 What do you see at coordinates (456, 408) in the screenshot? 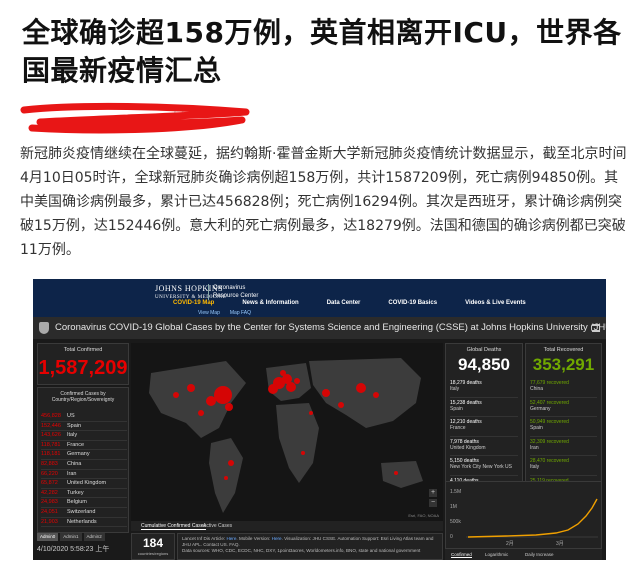
I see `deaths-row-name: Spain` at bounding box center [456, 408].